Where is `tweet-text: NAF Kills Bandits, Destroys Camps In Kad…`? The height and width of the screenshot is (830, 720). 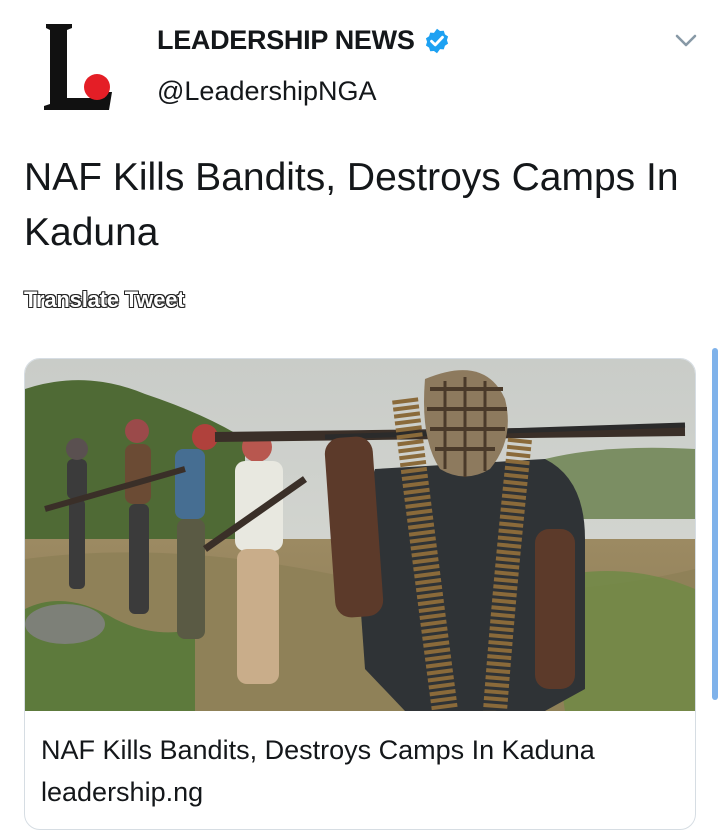
tweet-text: NAF Kills Bandits, Destroys Camps In Kad… is located at coordinates (351, 205).